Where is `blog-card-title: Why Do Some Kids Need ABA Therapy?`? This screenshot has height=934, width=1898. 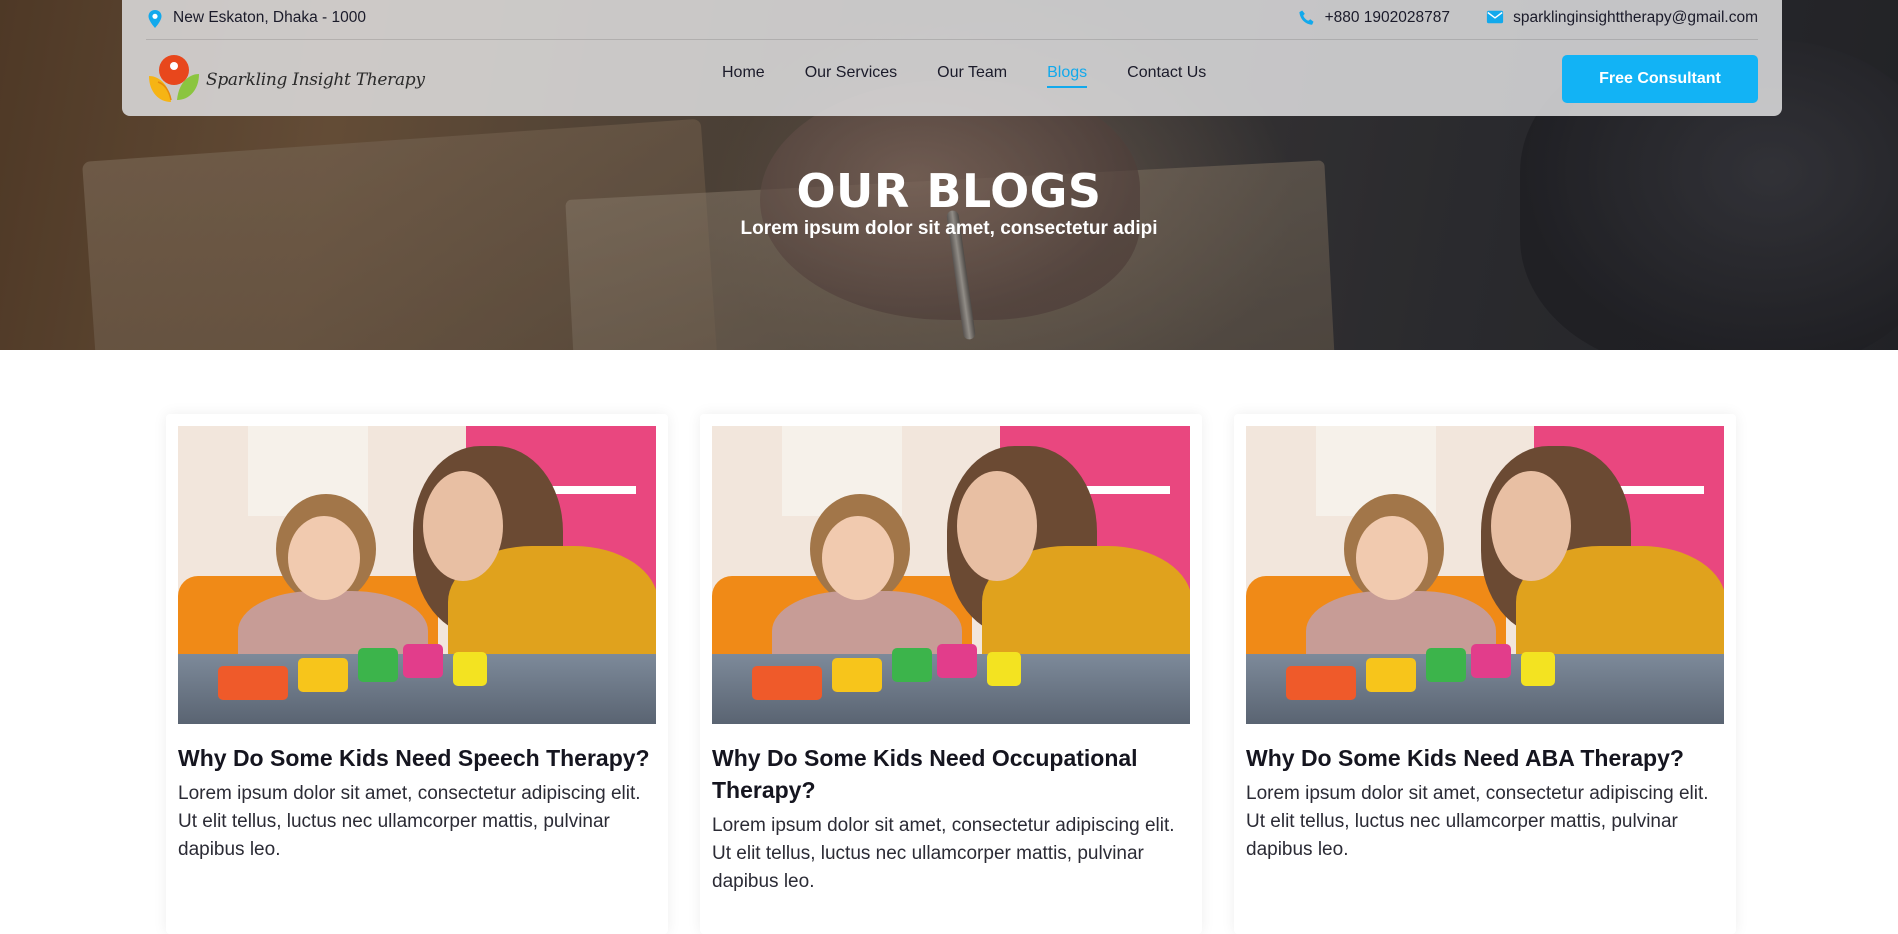 blog-card-title: Why Do Some Kids Need ABA Therapy? is located at coordinates (1485, 758).